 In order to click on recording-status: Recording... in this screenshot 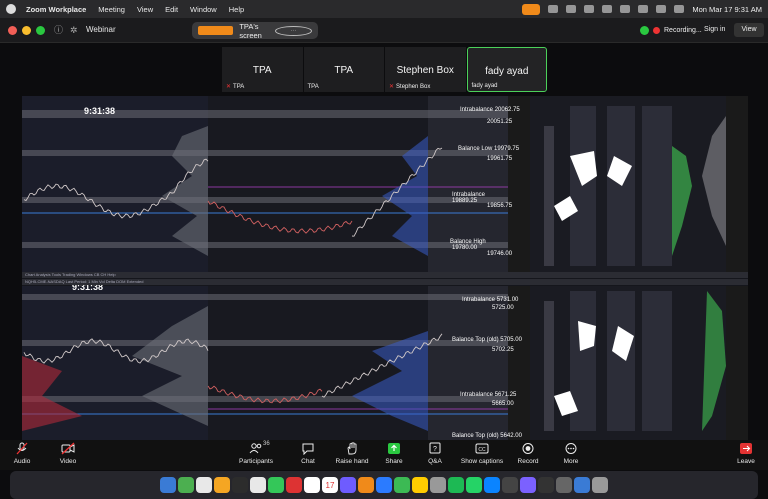, I will do `click(671, 30)`.